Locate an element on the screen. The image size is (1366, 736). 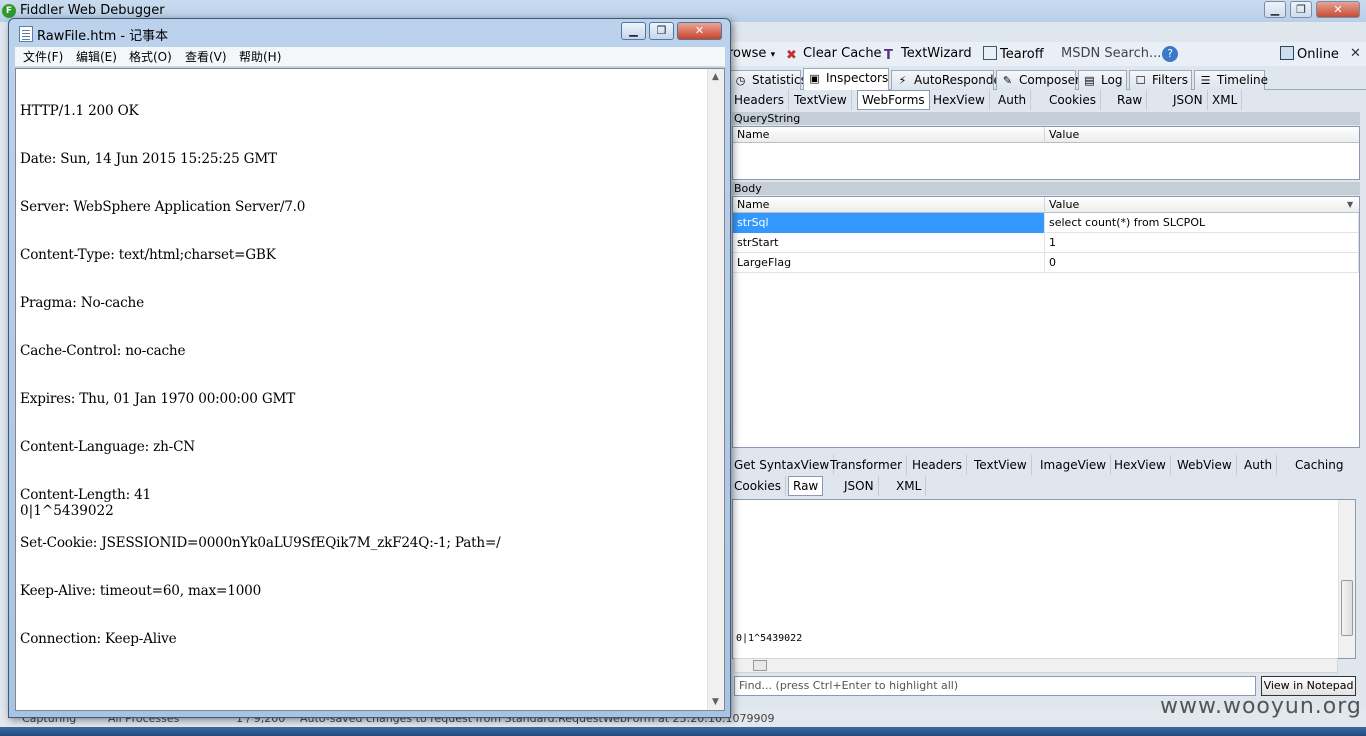
notepad-close-button: ✕ is located at coordinates (699, 31).